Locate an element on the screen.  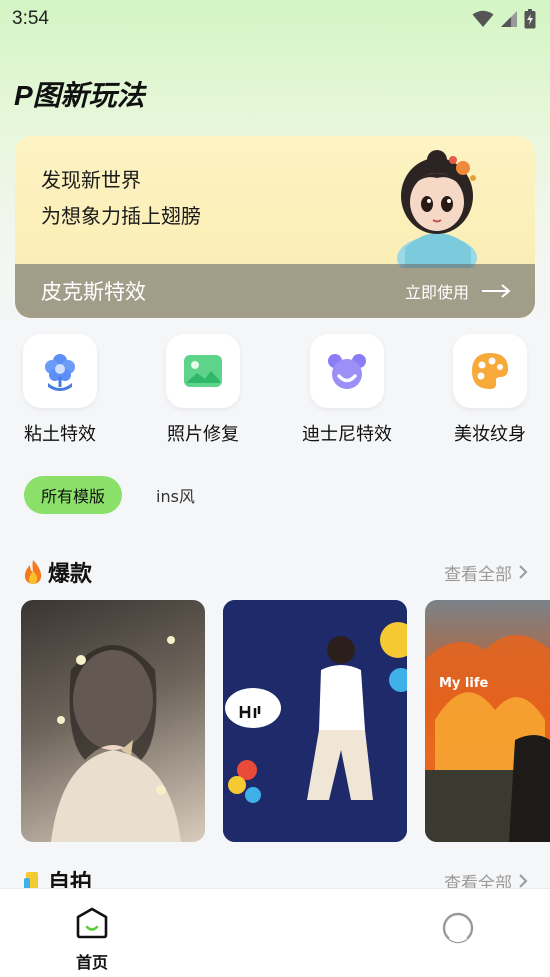
category-grid: 粘土特效 照片修复 迪士尼特效 美妆纹身 is located at coordinates (275, 390).